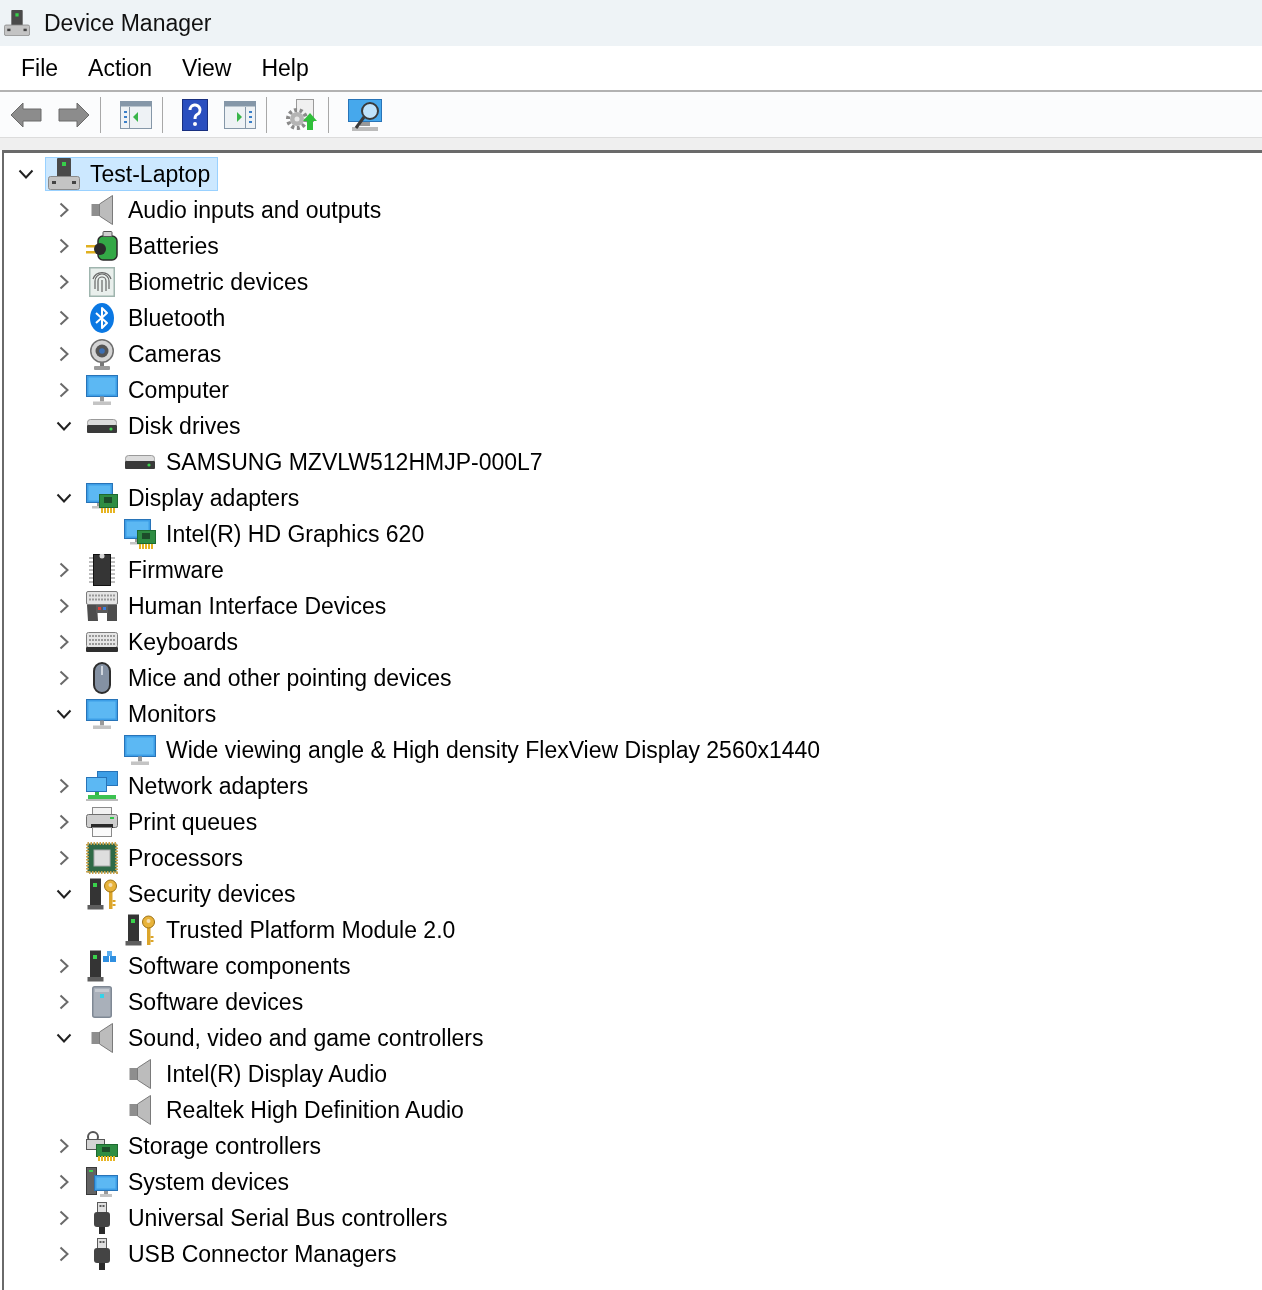 This screenshot has width=1262, height=1290. Describe the element at coordinates (206, 1146) in the screenshot. I see `tree-item: Storage controllers` at that location.